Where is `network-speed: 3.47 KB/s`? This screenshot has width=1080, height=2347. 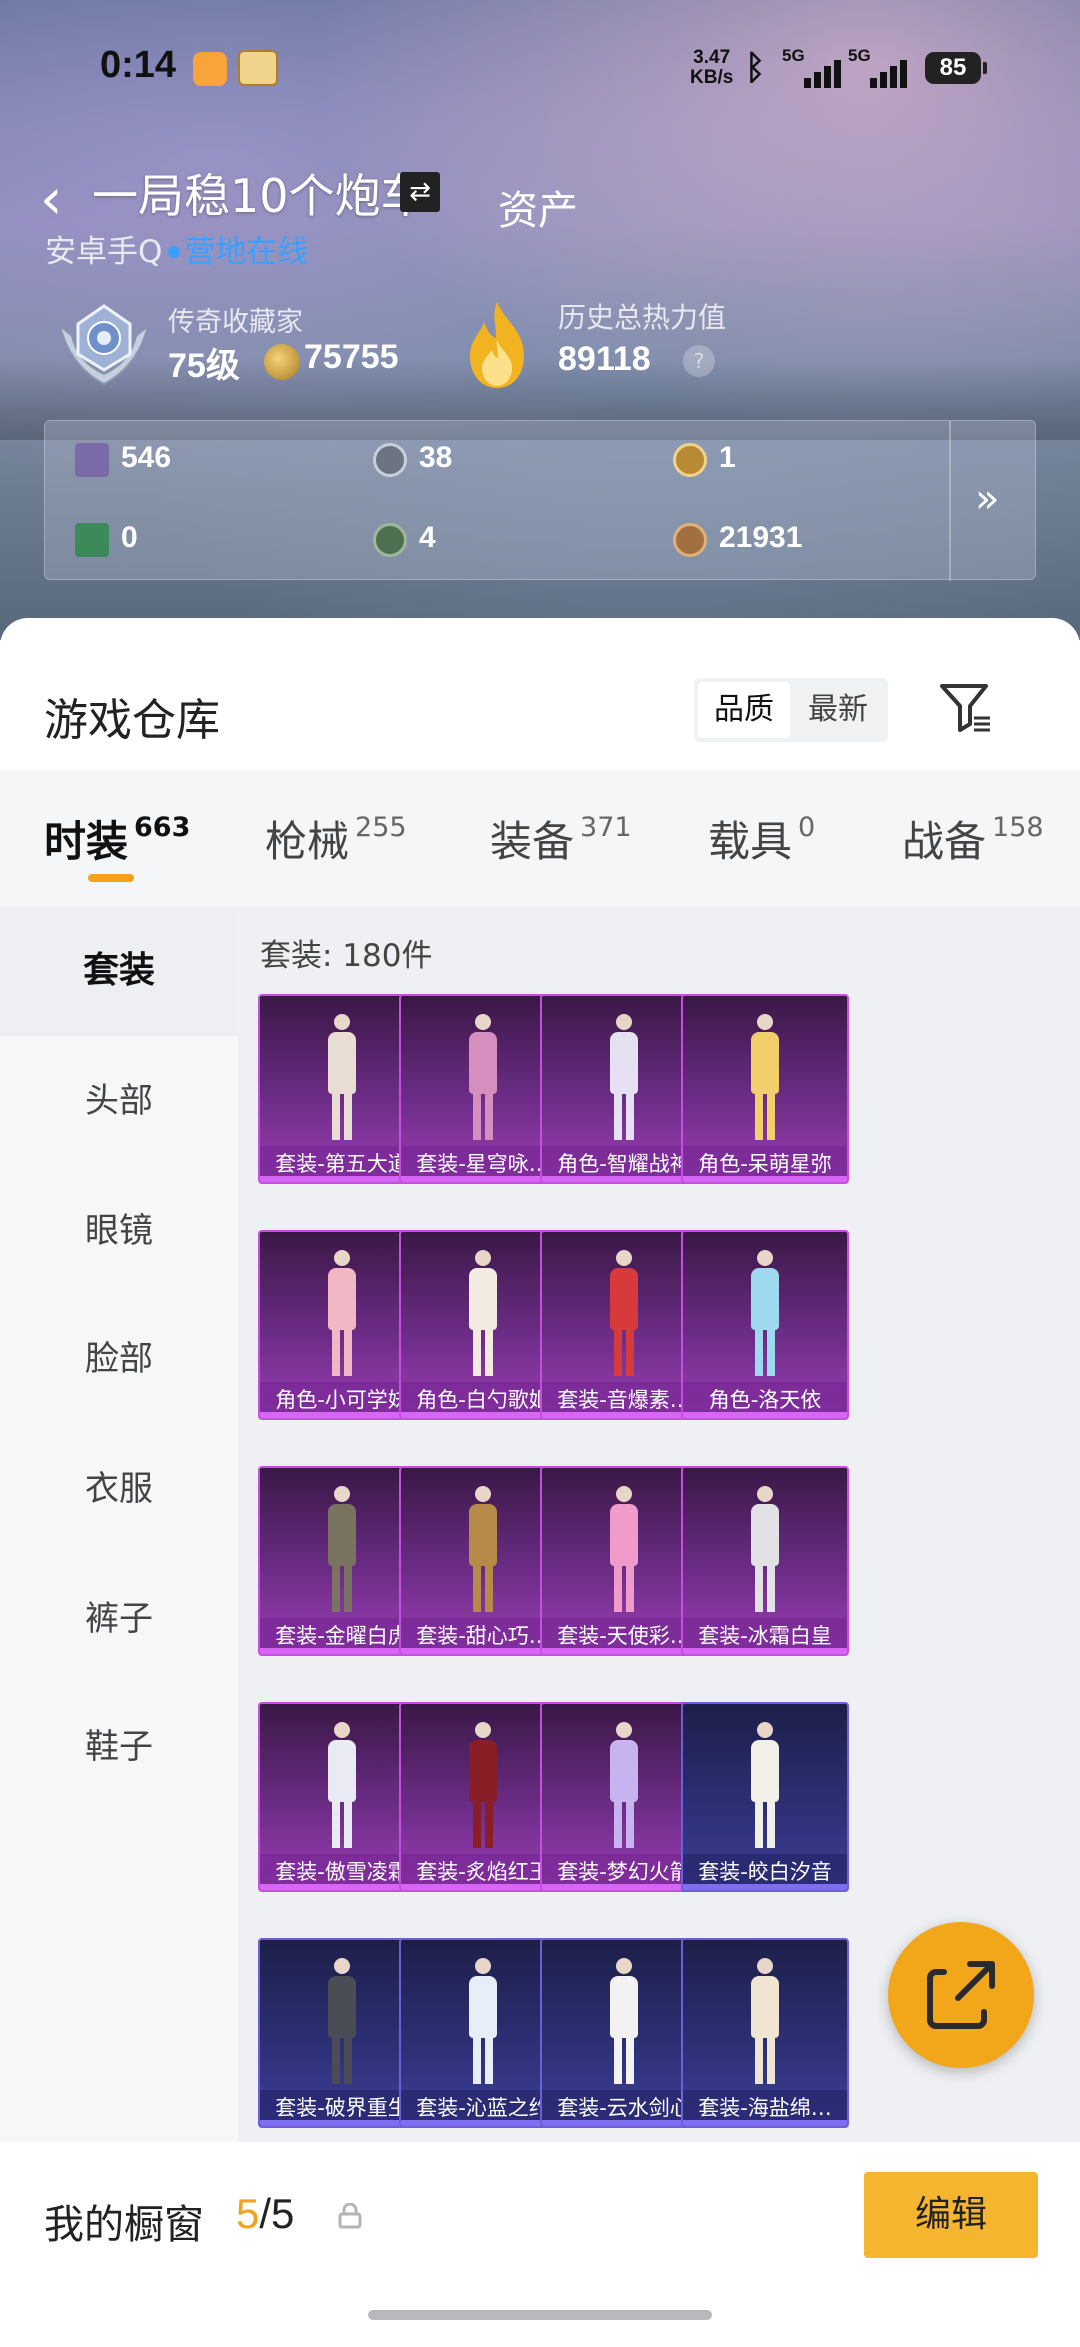
network-speed: 3.47 KB/s is located at coordinates (711, 68).